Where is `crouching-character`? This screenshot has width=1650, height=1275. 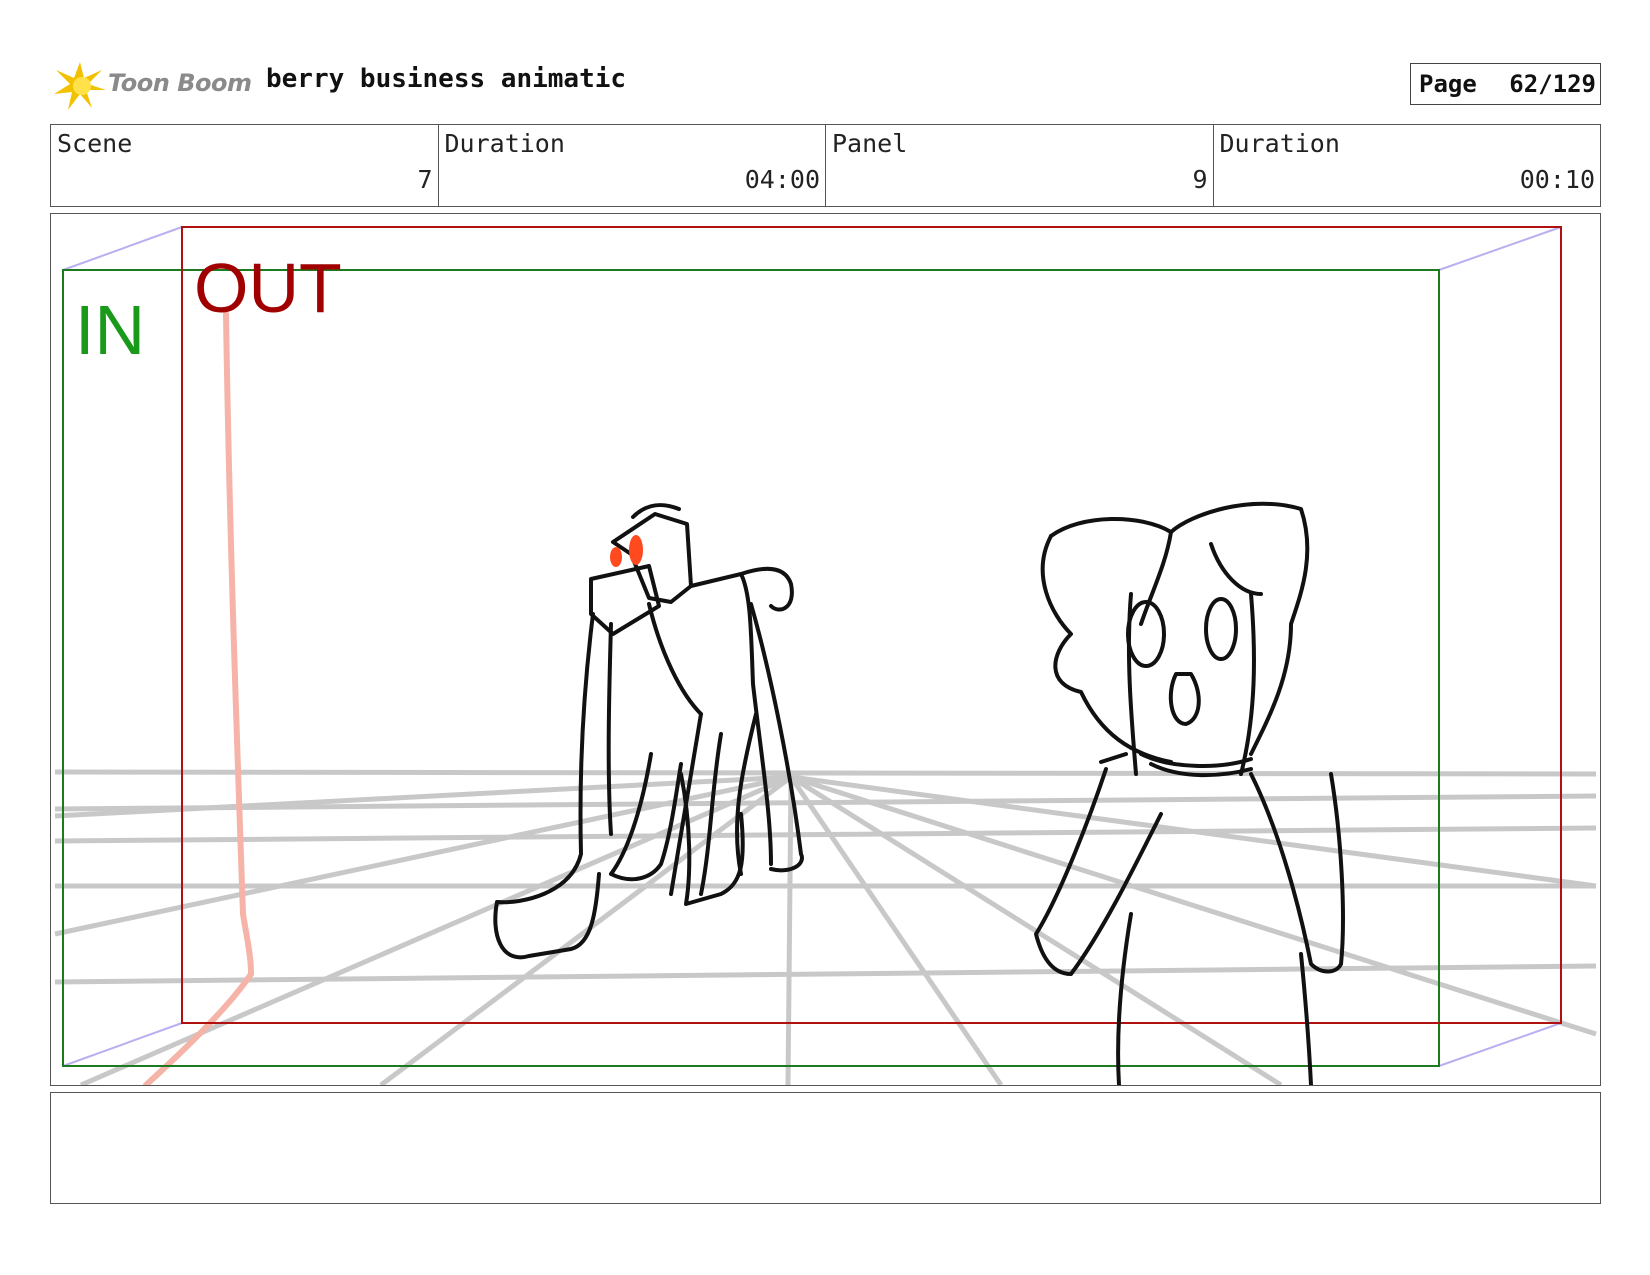
crouching-character is located at coordinates (648, 731).